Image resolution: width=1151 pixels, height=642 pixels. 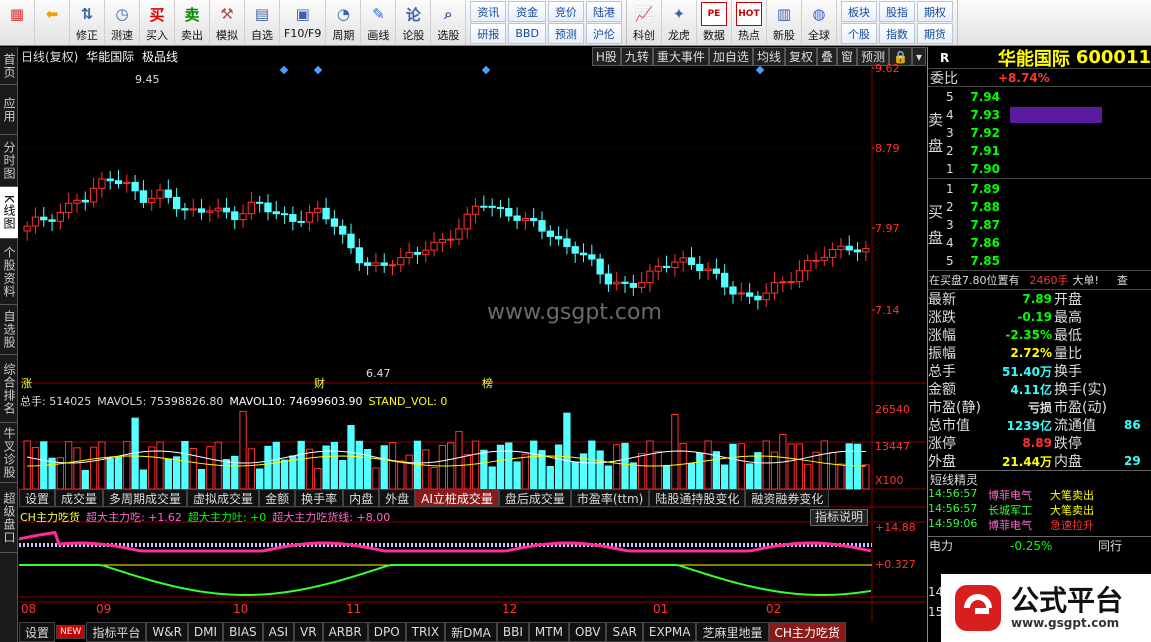 I want to click on indicator-tab: 新DMA, so click(x=471, y=632).